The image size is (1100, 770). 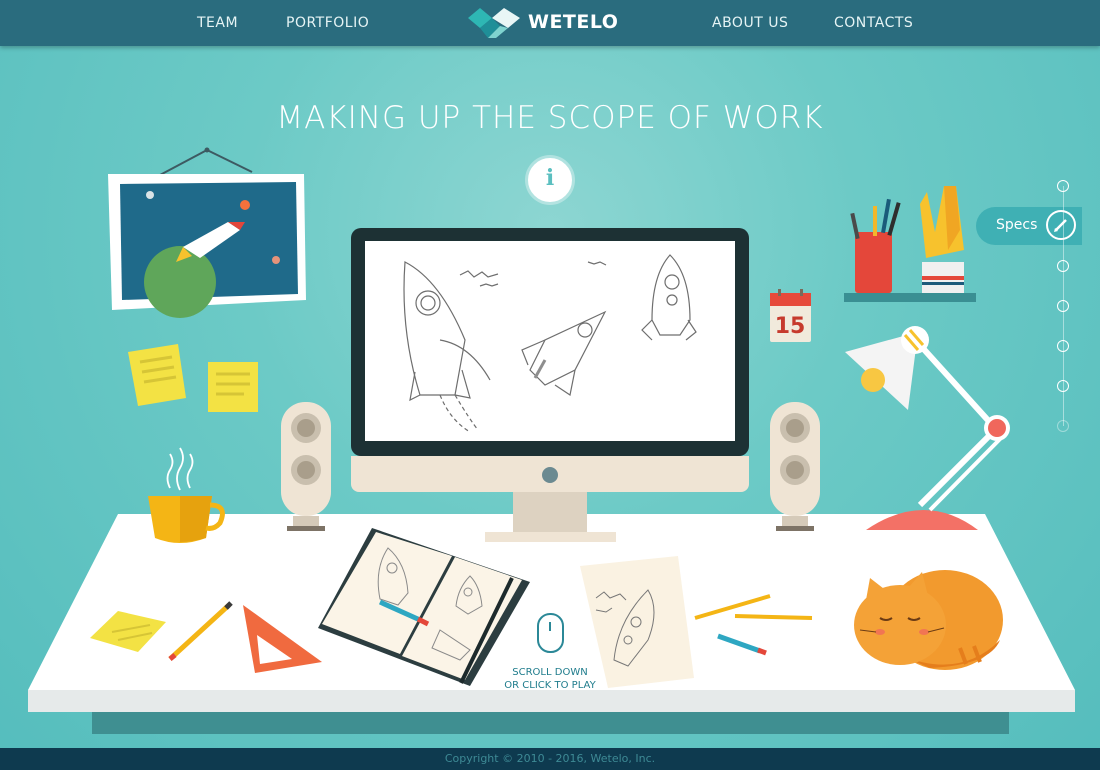 I want to click on nav-about-us-link: ABOUT US, so click(x=750, y=23).